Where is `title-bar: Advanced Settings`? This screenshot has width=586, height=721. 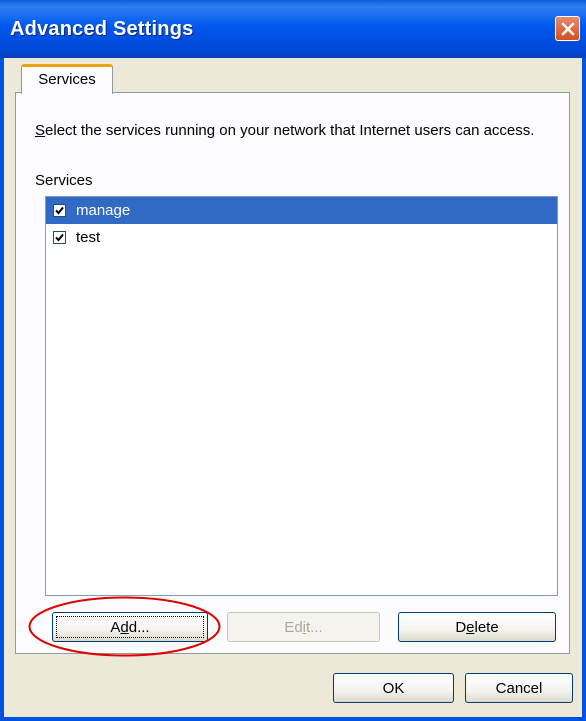 title-bar: Advanced Settings is located at coordinates (293, 29).